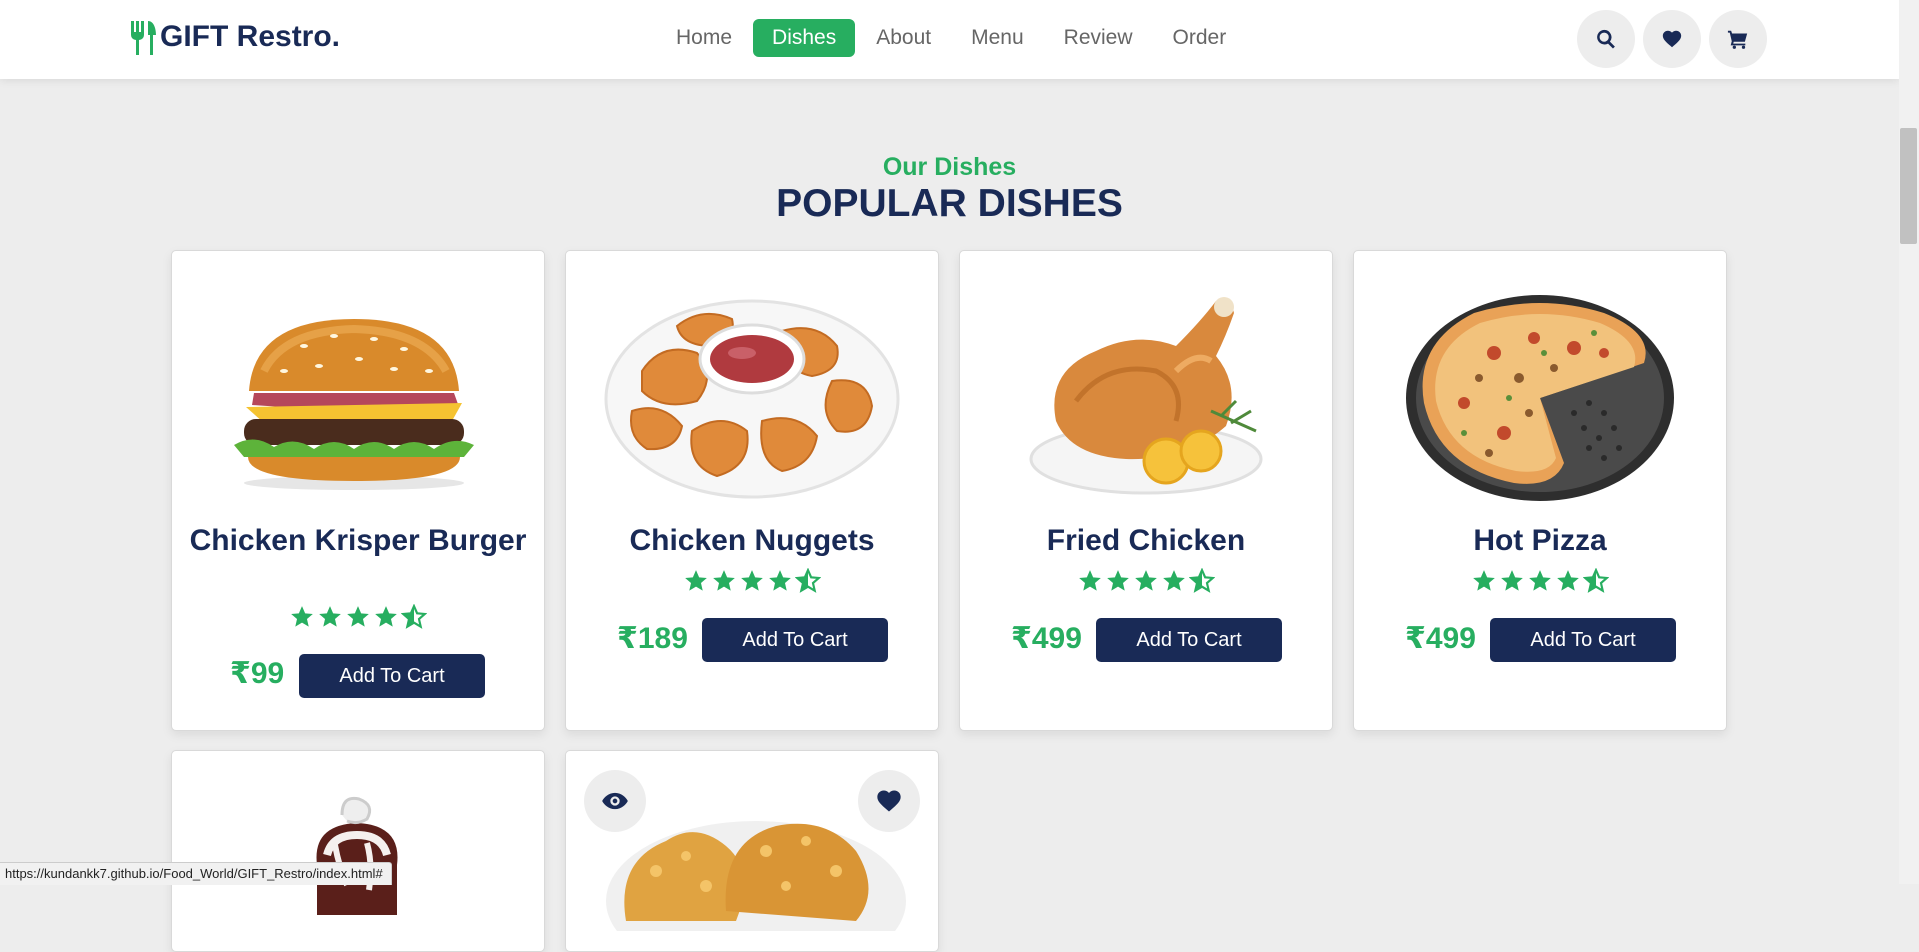 This screenshot has width=1919, height=952. I want to click on dish-price: ₹189, so click(652, 638).